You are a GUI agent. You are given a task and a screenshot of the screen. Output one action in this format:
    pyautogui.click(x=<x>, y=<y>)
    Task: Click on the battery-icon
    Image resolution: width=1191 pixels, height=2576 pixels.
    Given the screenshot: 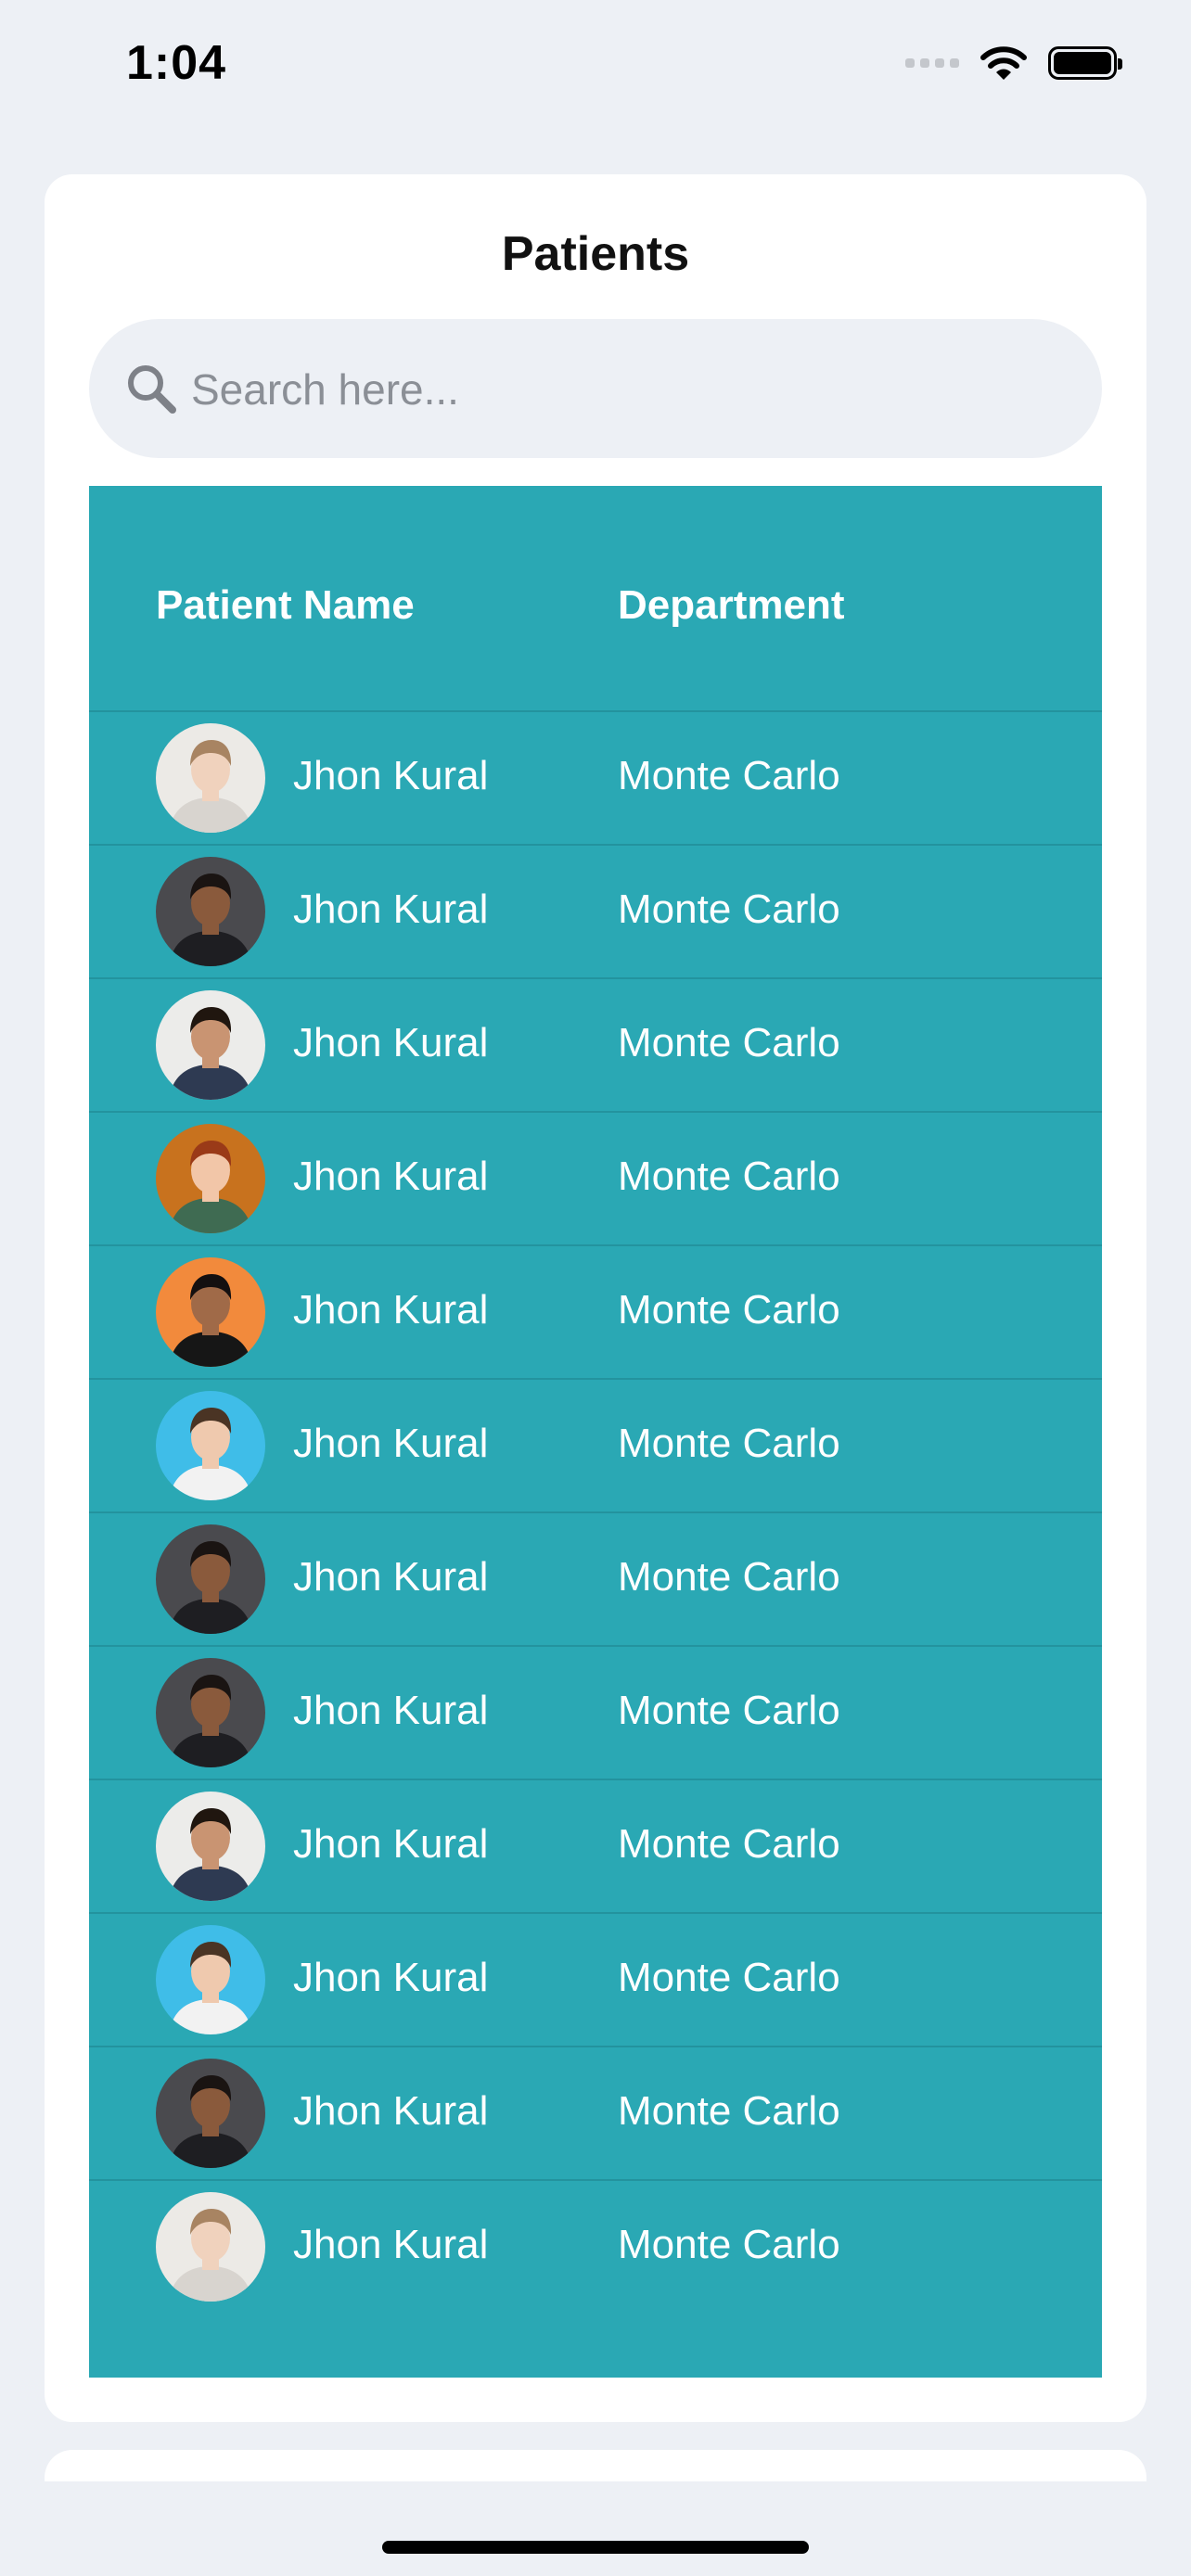 What is the action you would take?
    pyautogui.click(x=1085, y=63)
    